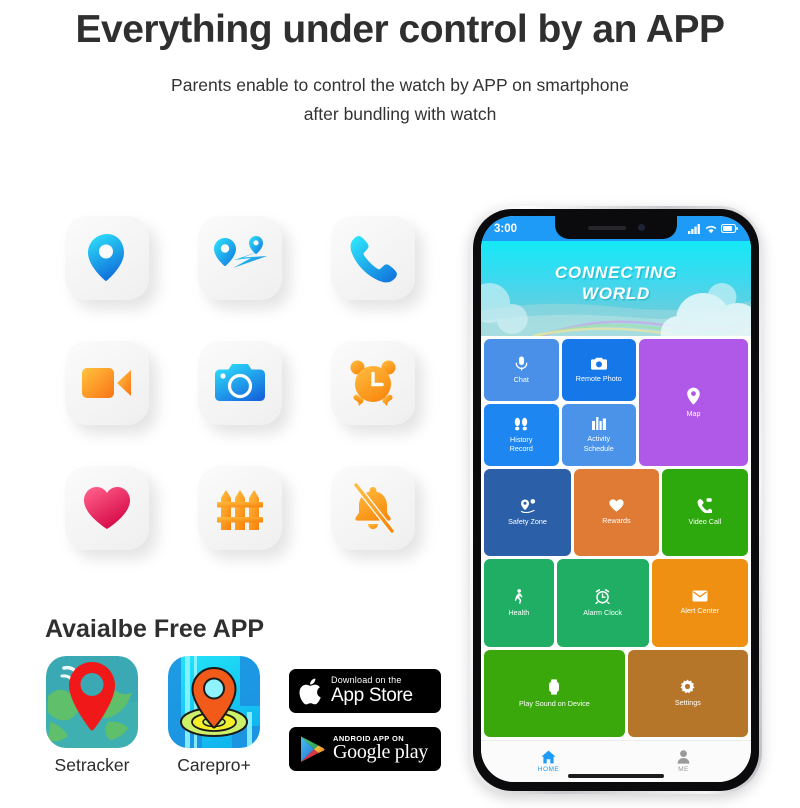 The height and width of the screenshot is (808, 800). Describe the element at coordinates (548, 757) in the screenshot. I see `home-icon` at that location.